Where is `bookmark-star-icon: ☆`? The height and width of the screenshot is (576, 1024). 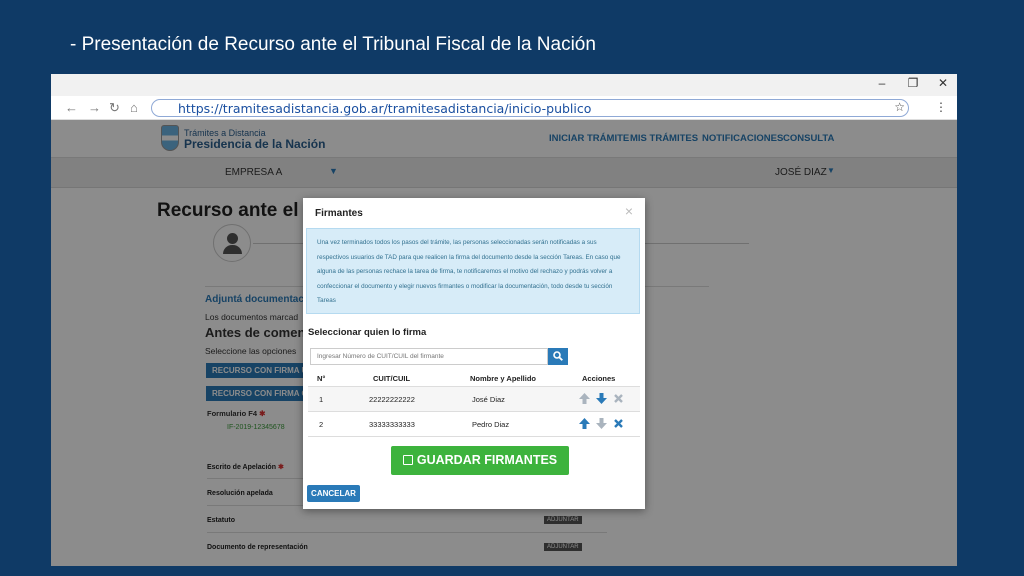
bookmark-star-icon: ☆ is located at coordinates (899, 107).